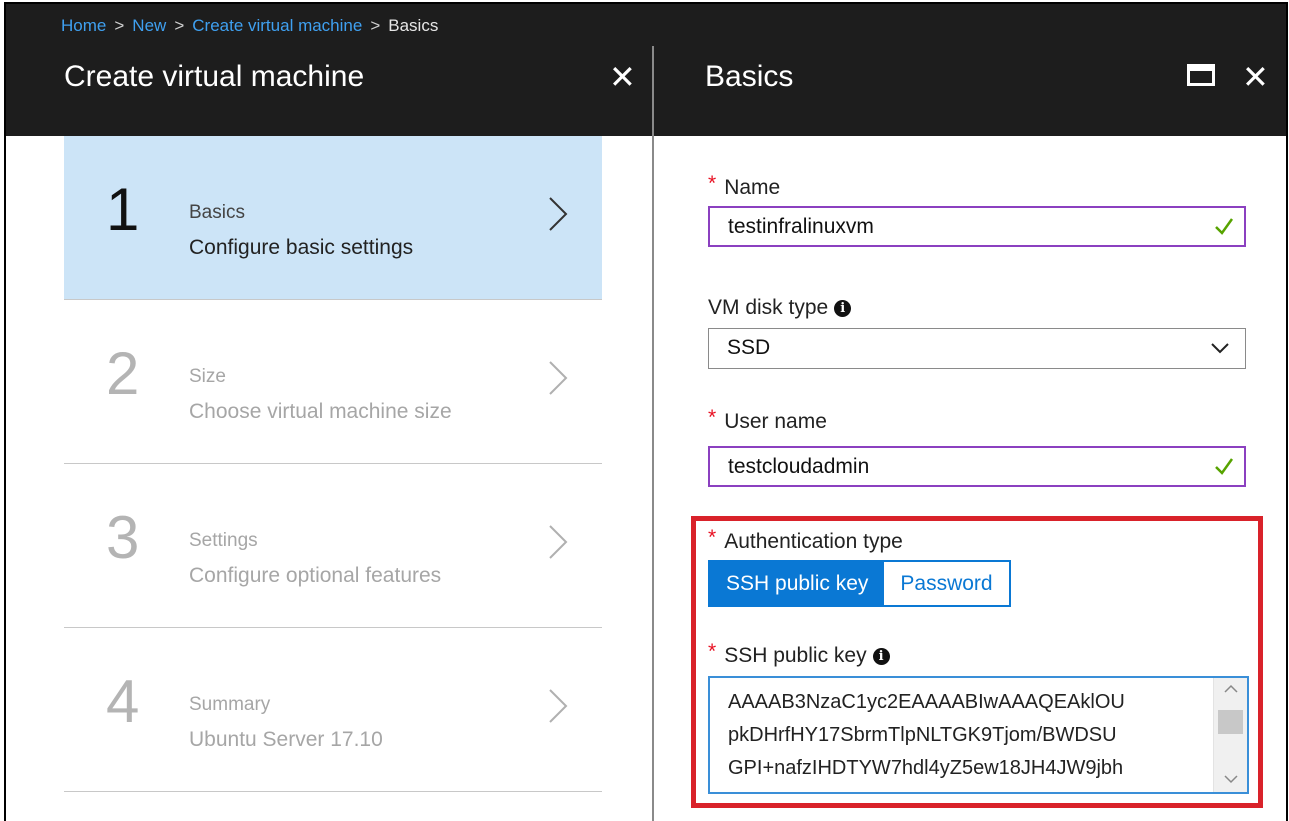 The width and height of the screenshot is (1289, 821). I want to click on disk-type-label-text: VM disk type, so click(768, 307).